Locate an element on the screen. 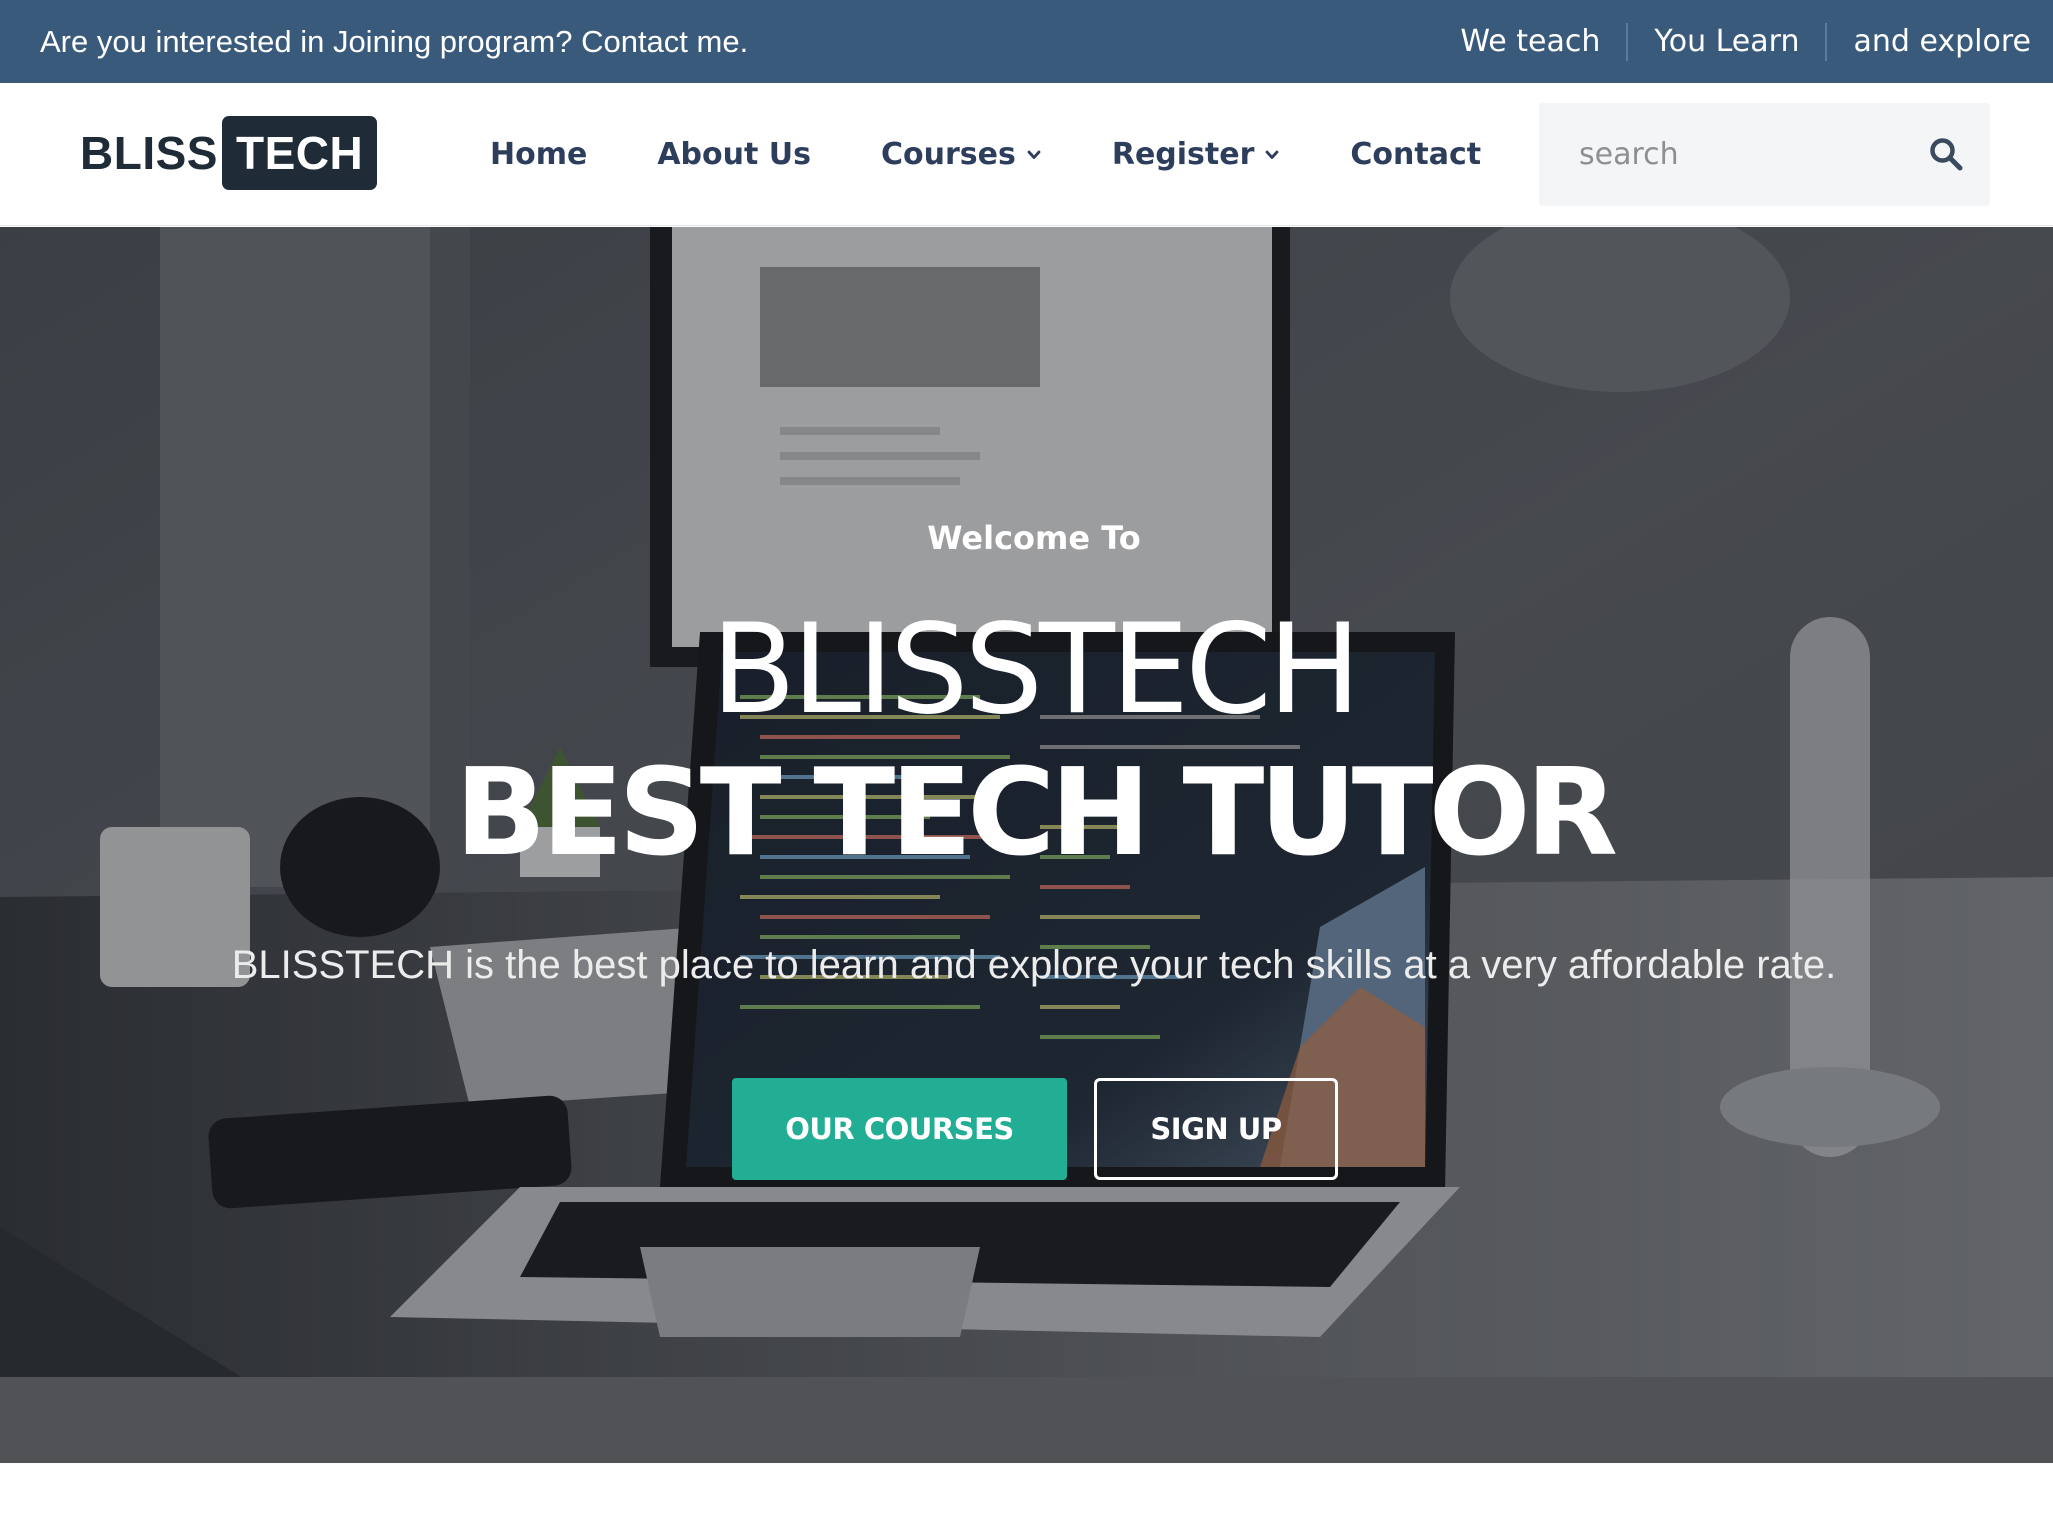  search-icon is located at coordinates (1946, 154).